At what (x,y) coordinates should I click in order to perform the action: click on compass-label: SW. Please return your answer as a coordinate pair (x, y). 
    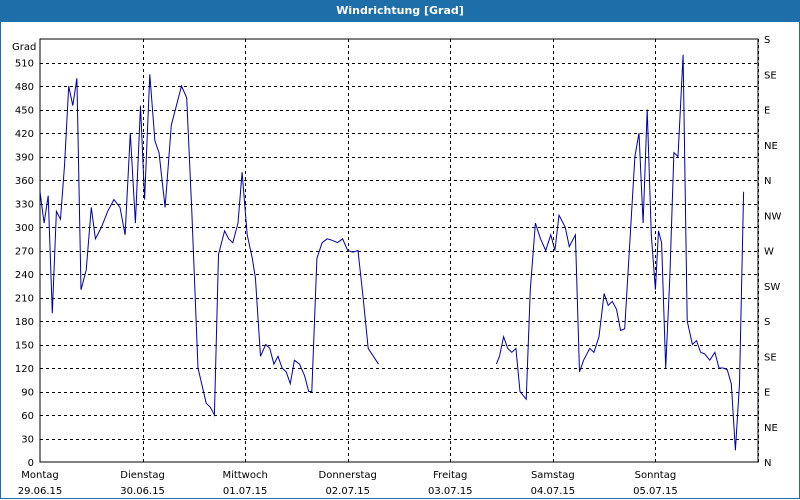
    Looking at the image, I should click on (772, 287).